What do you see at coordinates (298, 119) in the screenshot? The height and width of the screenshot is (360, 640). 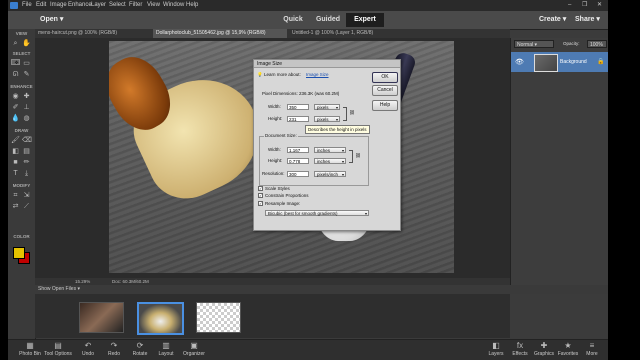 I see `height-field: 231` at bounding box center [298, 119].